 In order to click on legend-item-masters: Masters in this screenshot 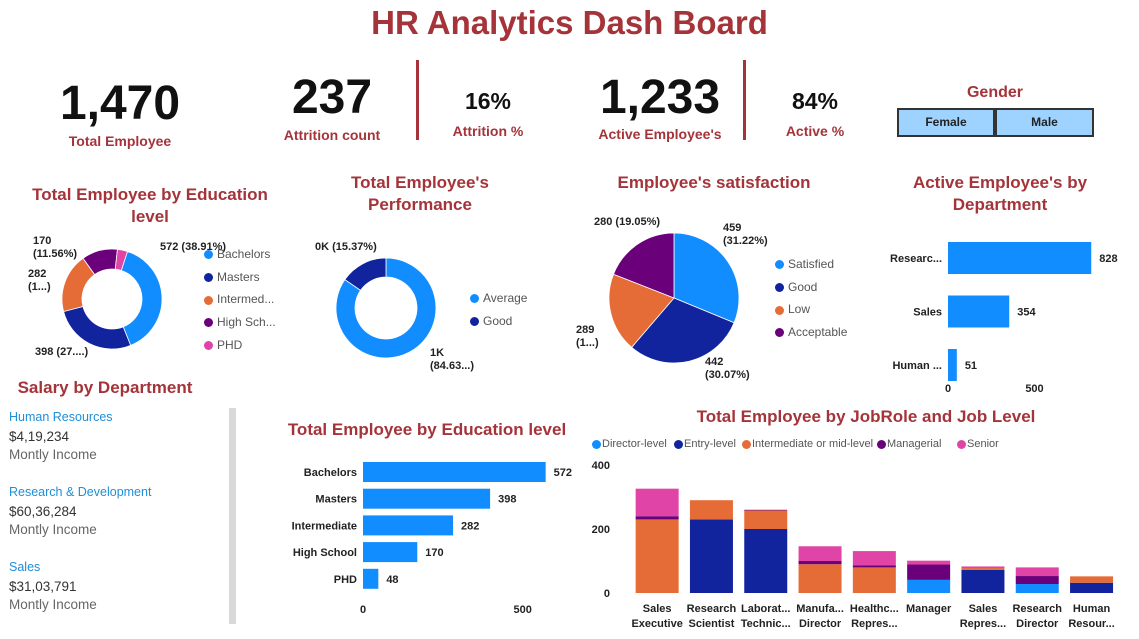, I will do `click(232, 277)`.